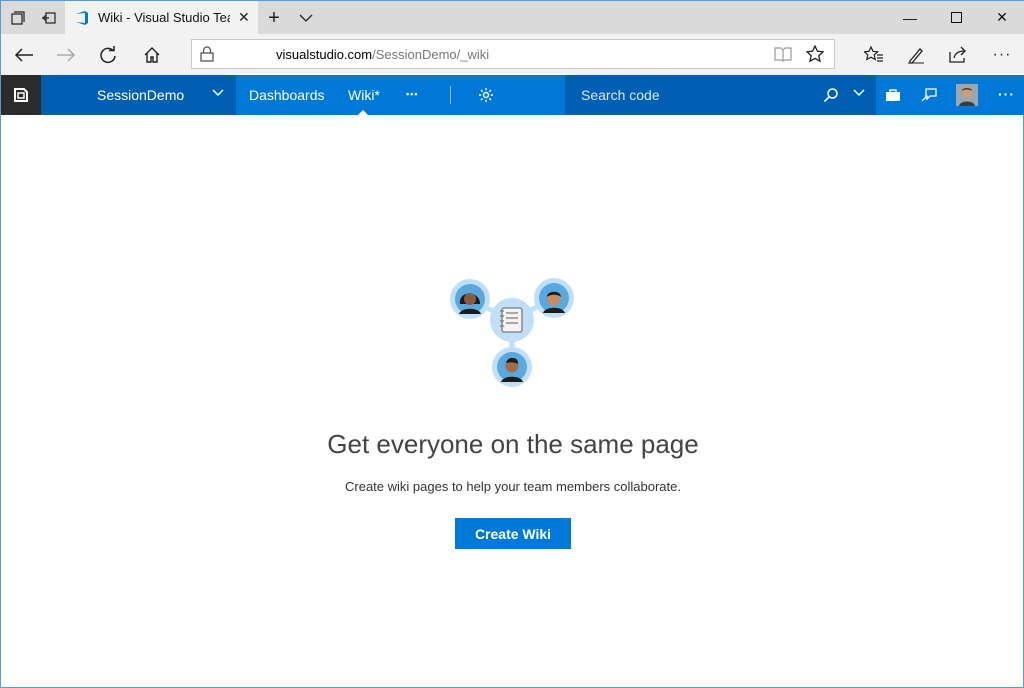 Image resolution: width=1024 pixels, height=688 pixels. What do you see at coordinates (620, 95) in the screenshot?
I see `search-placeholder: Search code` at bounding box center [620, 95].